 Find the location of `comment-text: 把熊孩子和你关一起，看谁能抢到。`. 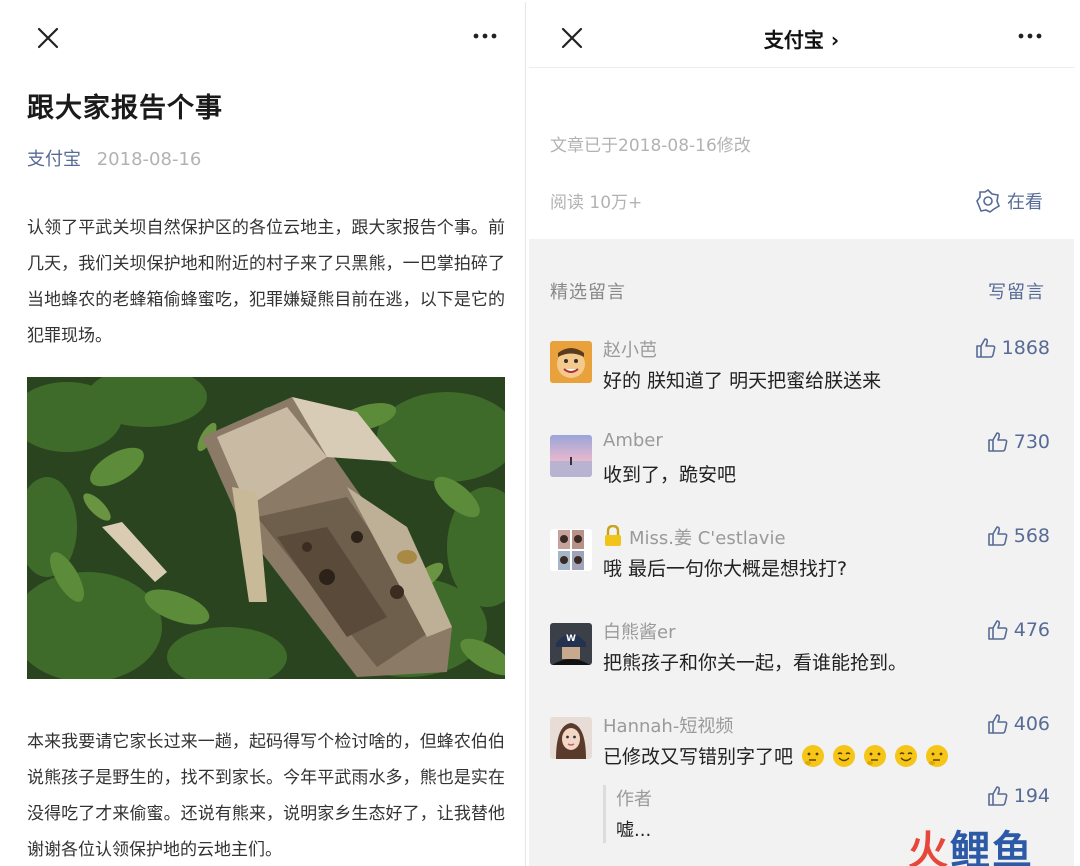

comment-text: 把熊孩子和你关一起，看谁能抢到。 is located at coordinates (755, 663).